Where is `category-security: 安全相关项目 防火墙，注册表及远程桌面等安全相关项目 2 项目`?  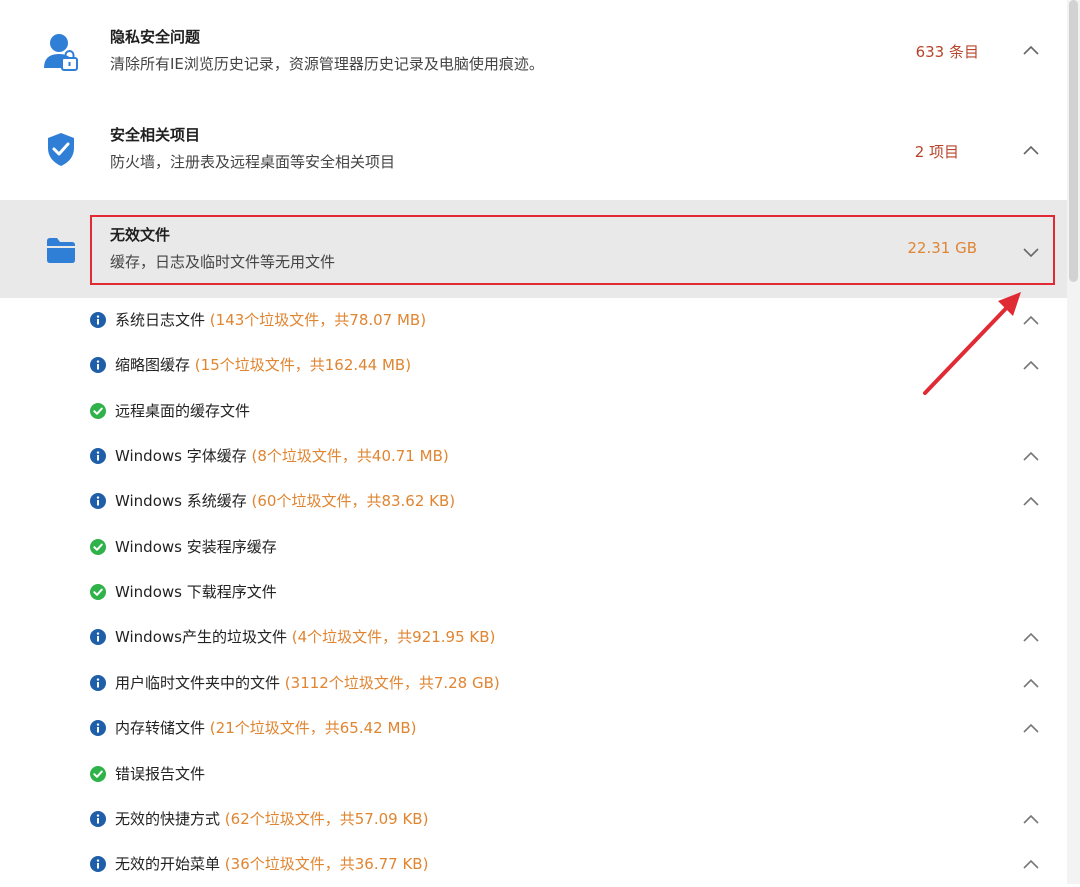 category-security: 安全相关项目 防火墙，注册表及远程桌面等安全相关项目 2 项目 is located at coordinates (533, 149).